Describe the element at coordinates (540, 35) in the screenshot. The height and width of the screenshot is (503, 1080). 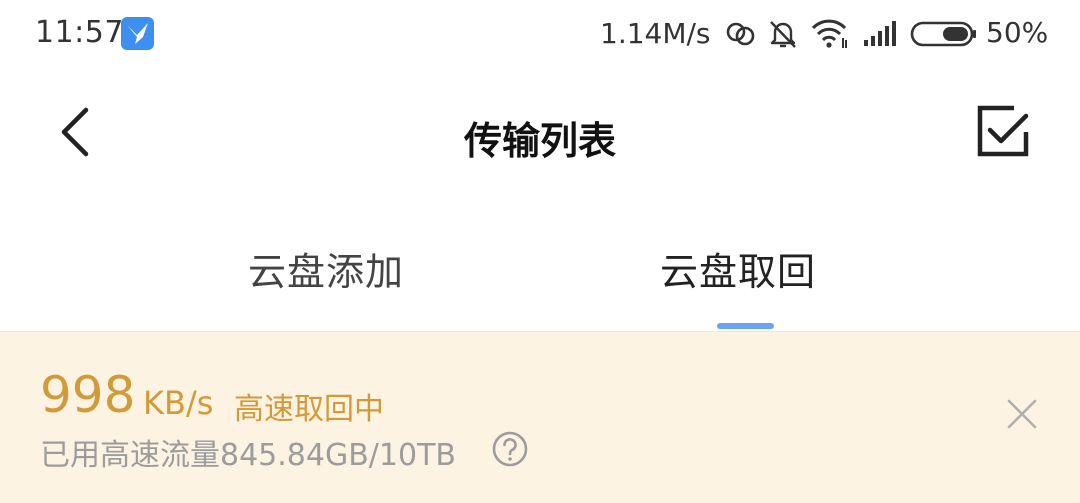
I see `status-bar: 11:57 1.14M/s 50%` at that location.